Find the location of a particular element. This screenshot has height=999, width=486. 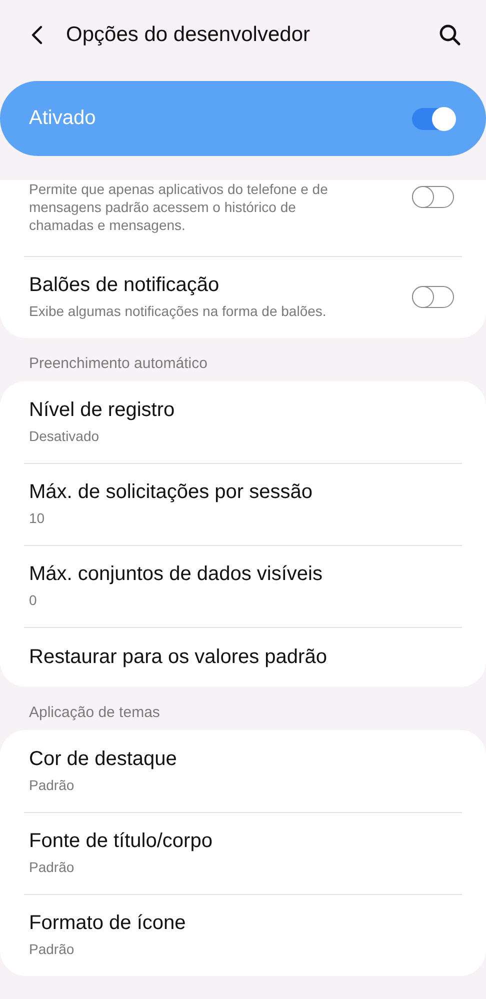

setting-row: Máx. conjuntos de dados visíveis 0 is located at coordinates (243, 586).